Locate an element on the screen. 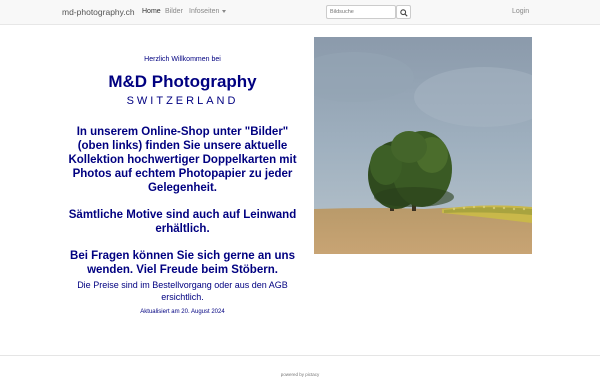 Image resolution: width=600 pixels, height=377 pixels. login-link: Login is located at coordinates (520, 11).